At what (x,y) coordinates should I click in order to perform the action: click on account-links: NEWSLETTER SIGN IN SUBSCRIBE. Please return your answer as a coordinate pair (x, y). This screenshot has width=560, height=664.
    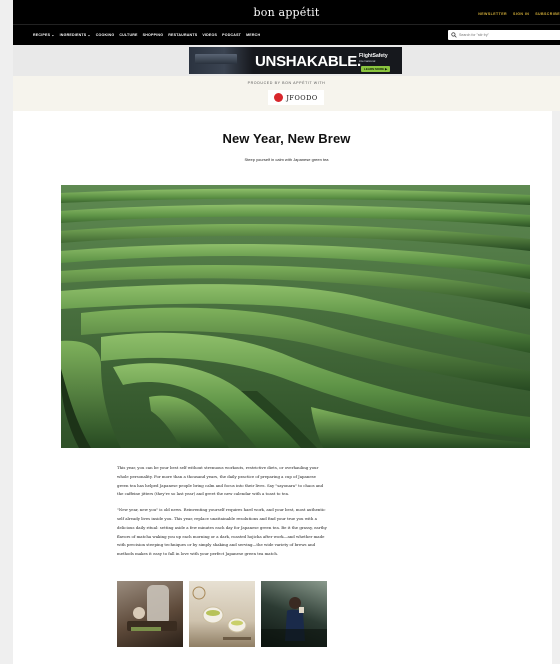
    Looking at the image, I should click on (519, 14).